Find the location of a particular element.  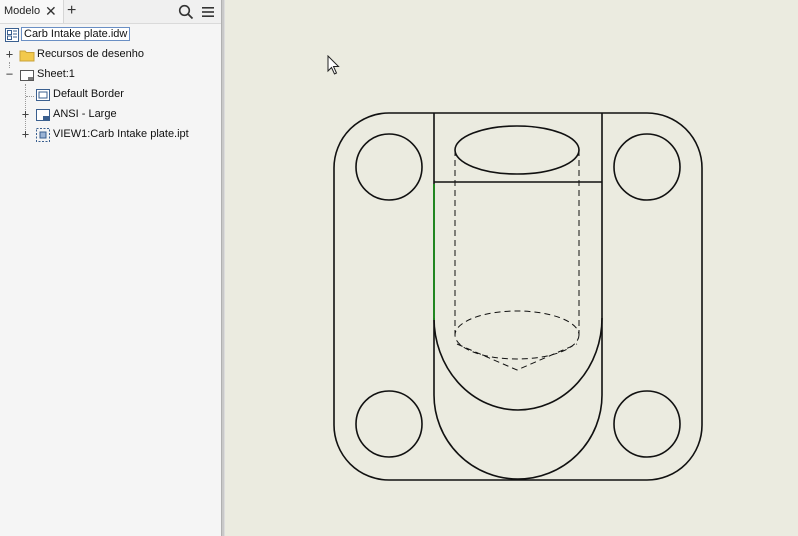

tree-item-view1: + VIEW1:Carb Intake plate.ipt is located at coordinates (110, 135).